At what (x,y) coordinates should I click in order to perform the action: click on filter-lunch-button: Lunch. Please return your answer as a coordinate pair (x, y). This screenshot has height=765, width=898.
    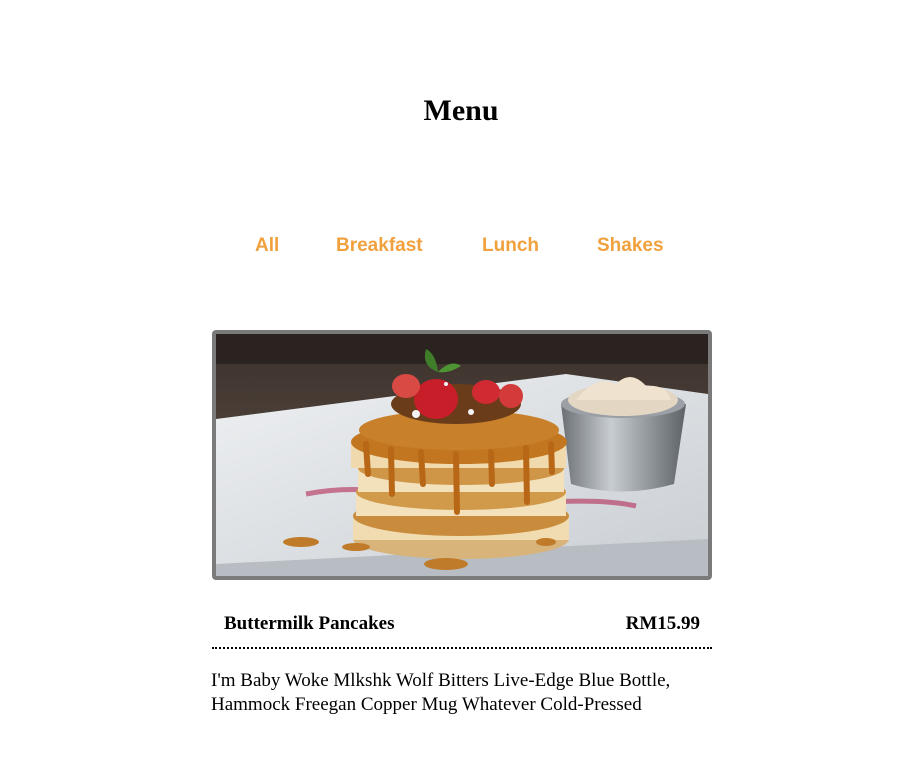
    Looking at the image, I should click on (510, 246).